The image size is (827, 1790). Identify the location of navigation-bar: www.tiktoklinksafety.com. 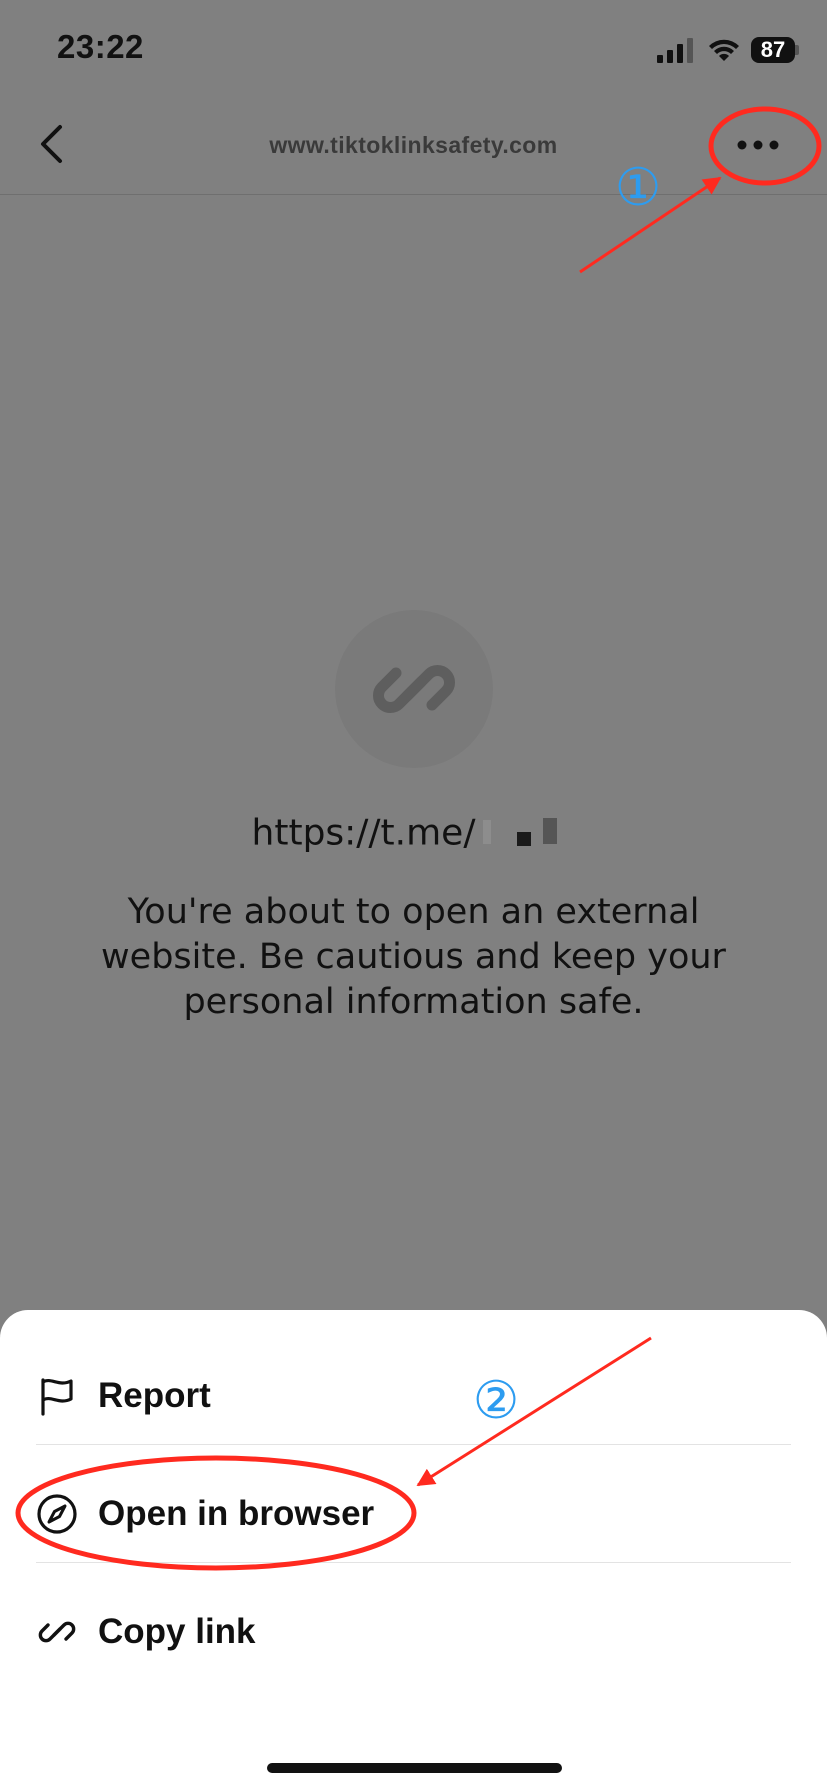
(413, 145).